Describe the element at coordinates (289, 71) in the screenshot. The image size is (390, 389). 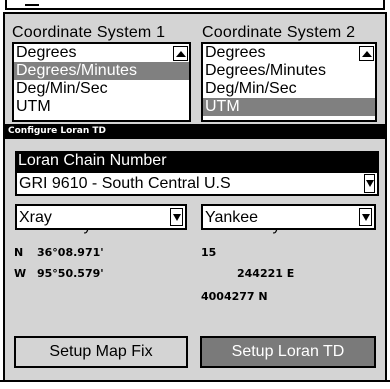
I see `list-item: Degrees/Minutes` at that location.